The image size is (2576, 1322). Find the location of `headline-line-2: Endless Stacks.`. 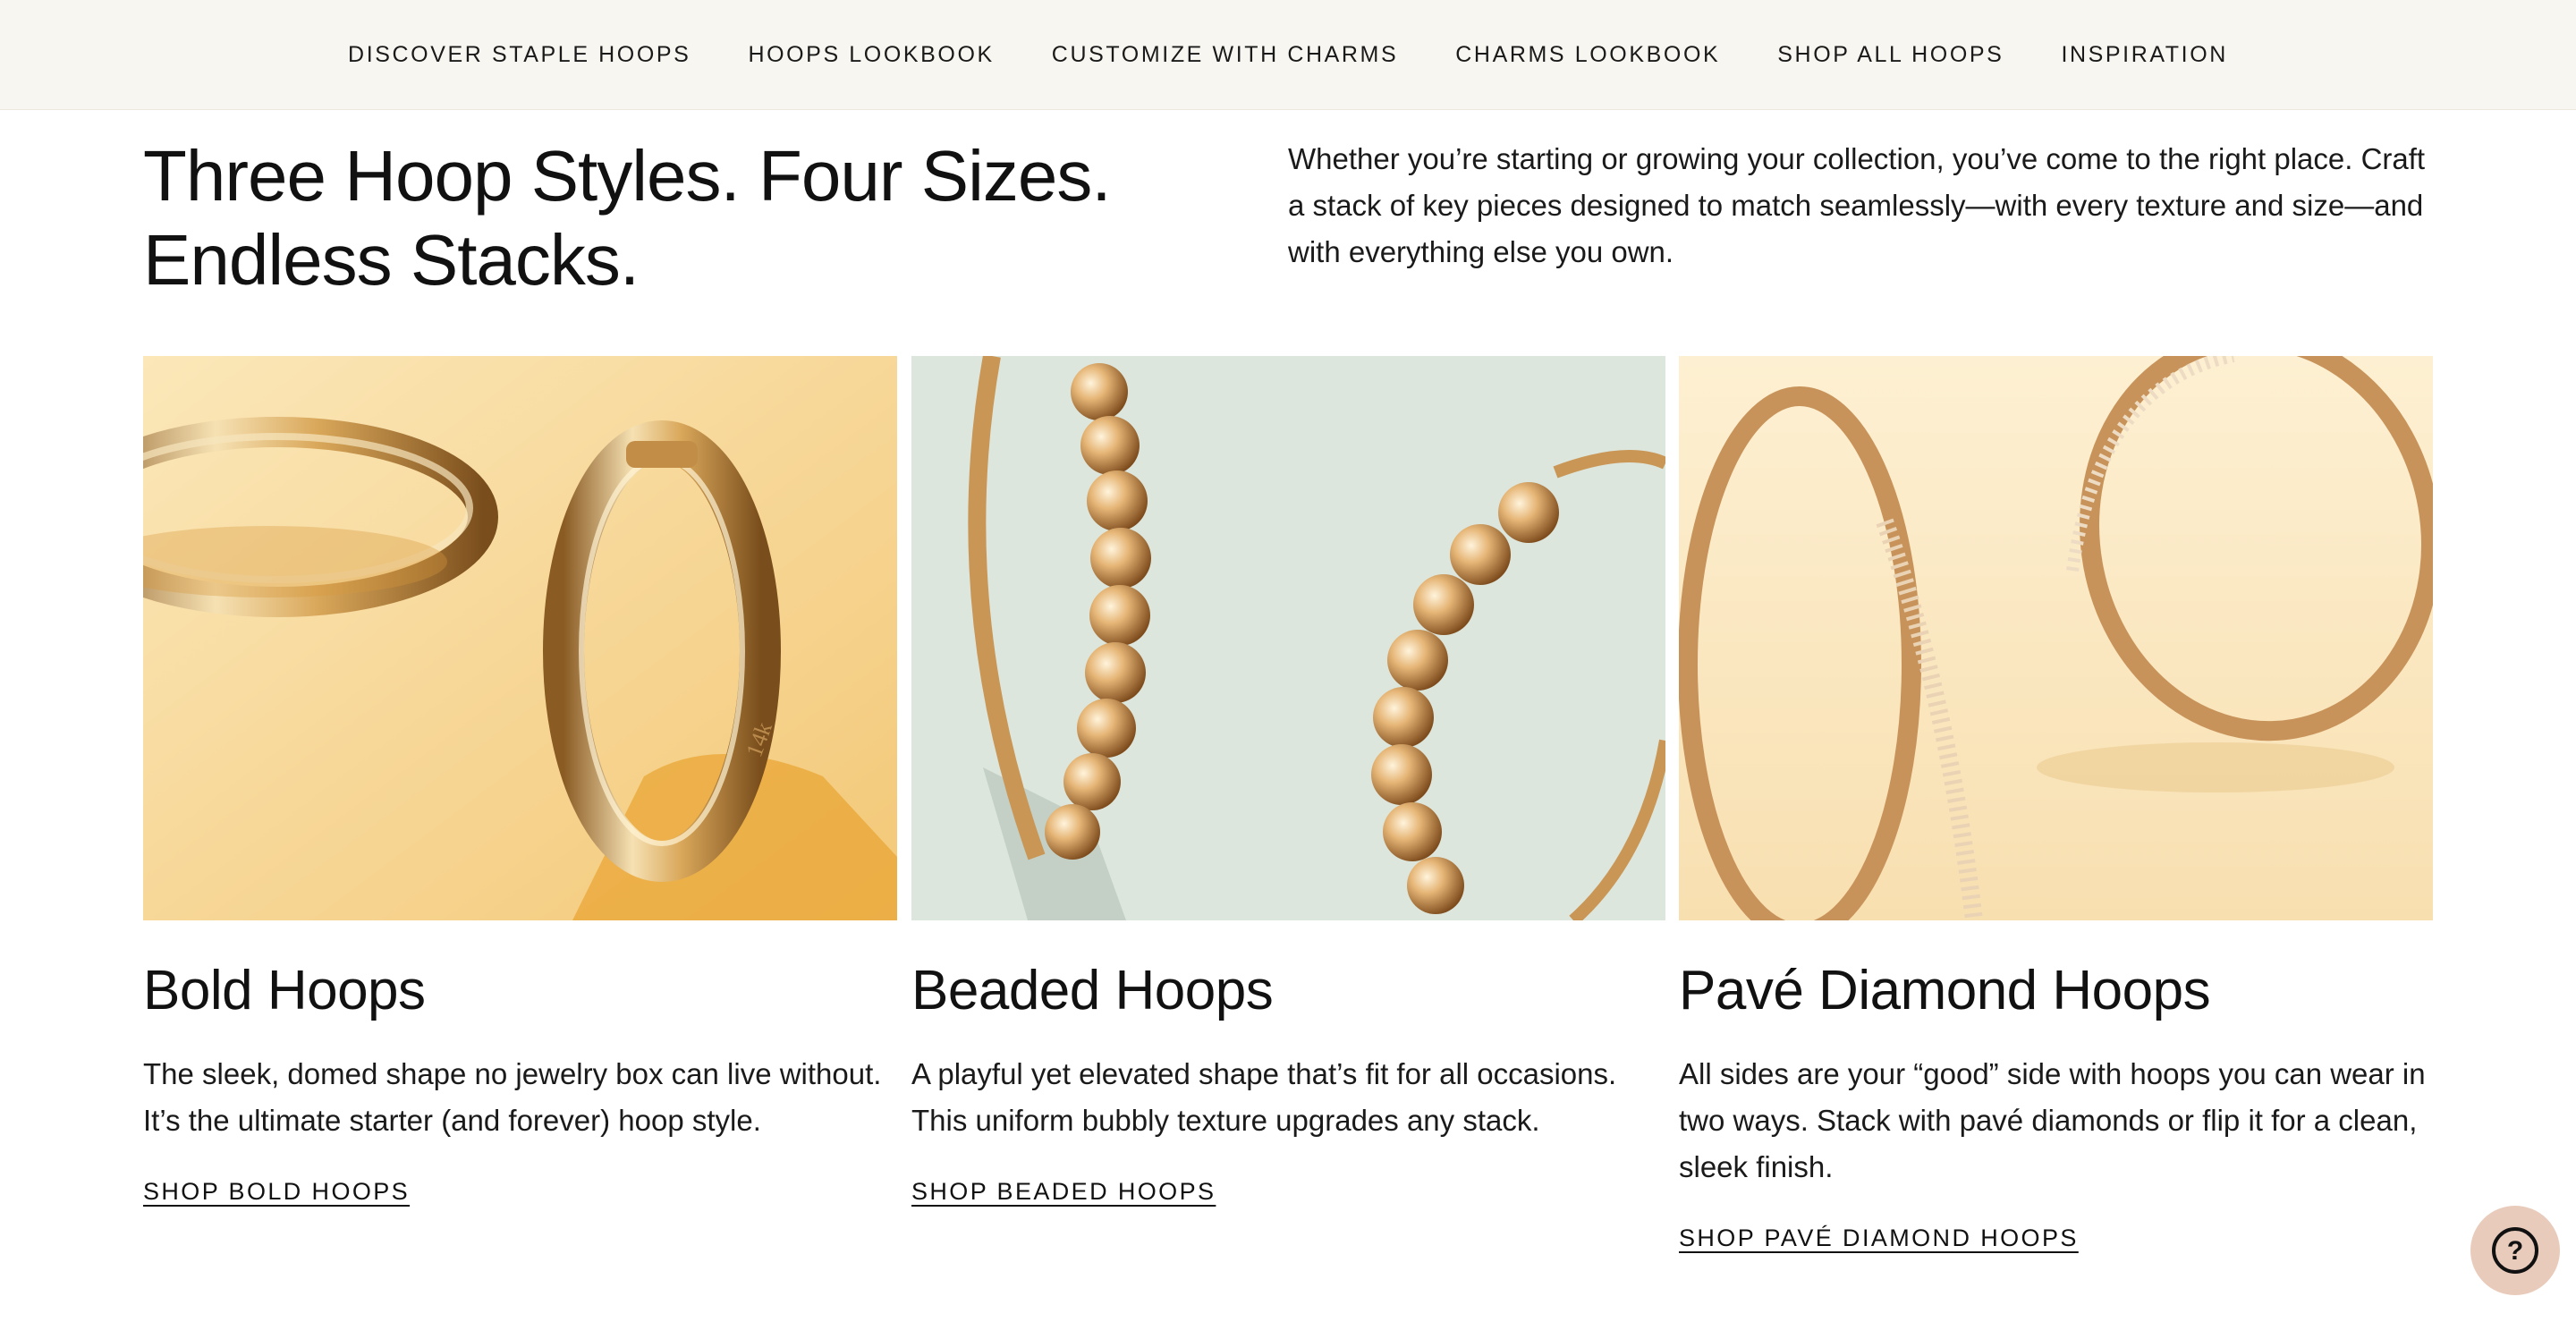

headline-line-2: Endless Stacks. is located at coordinates (391, 260).